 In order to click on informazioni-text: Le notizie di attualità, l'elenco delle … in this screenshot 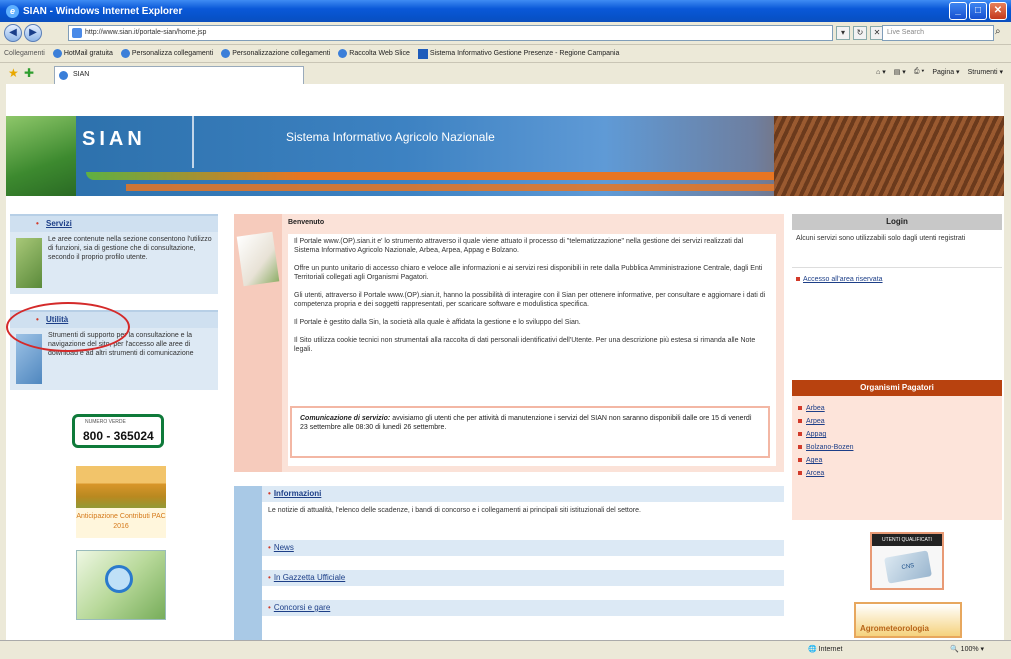, I will do `click(454, 510)`.